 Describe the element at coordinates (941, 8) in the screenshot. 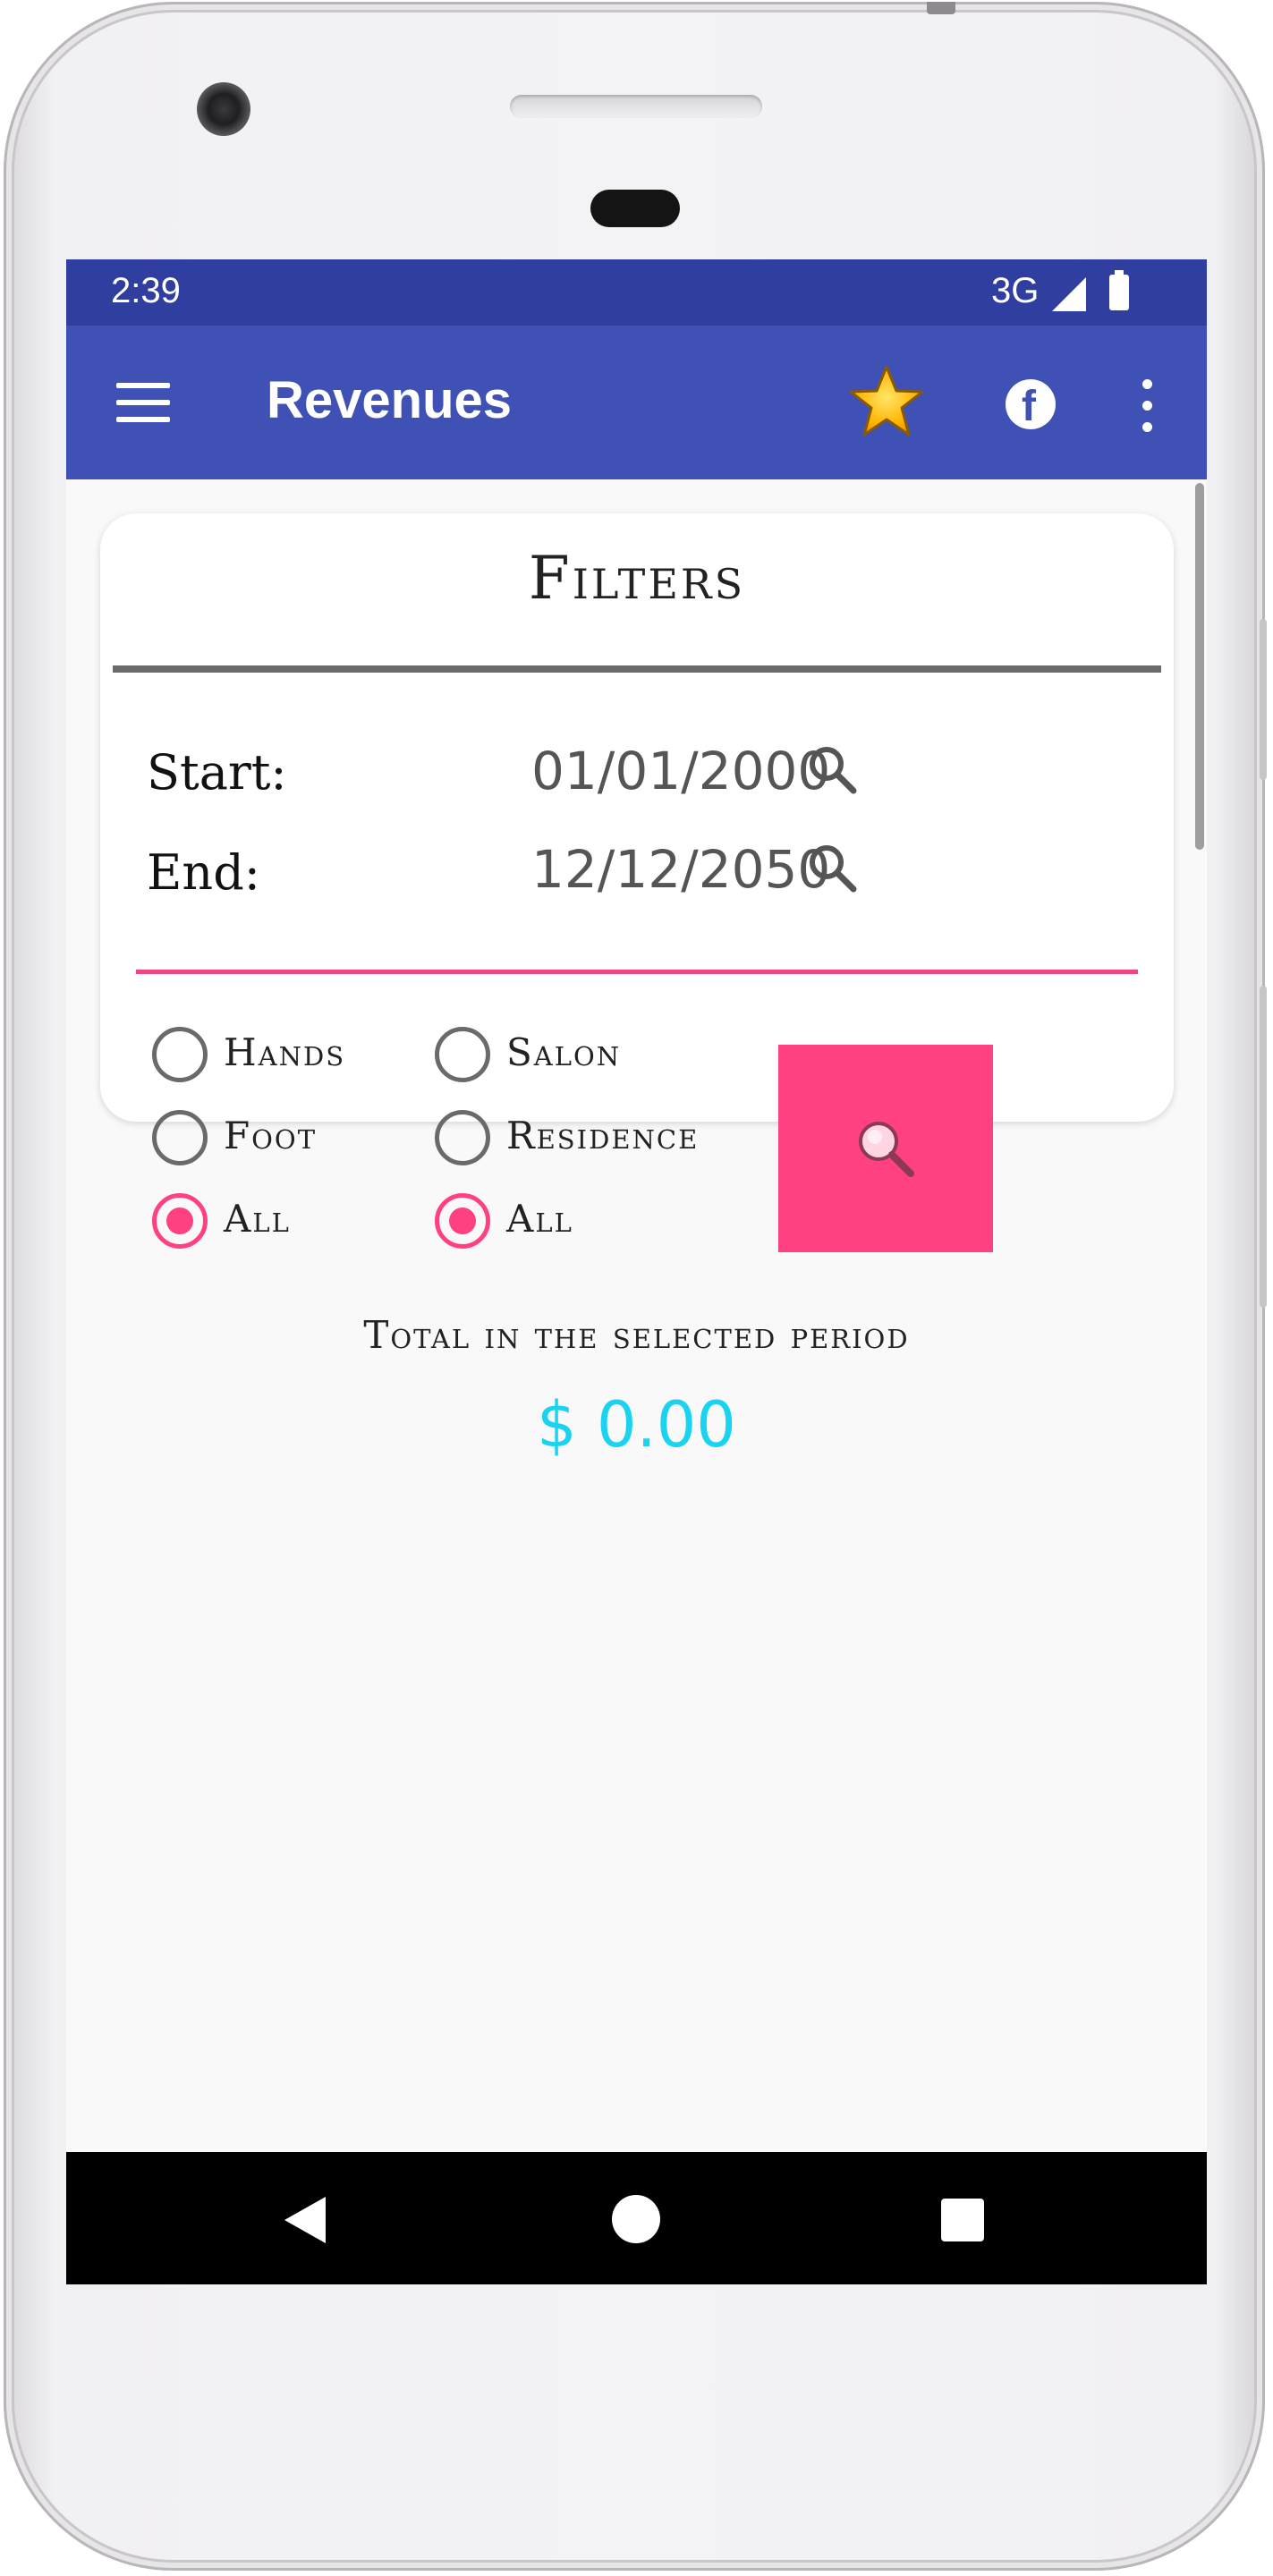

I see `power-button-top` at that location.